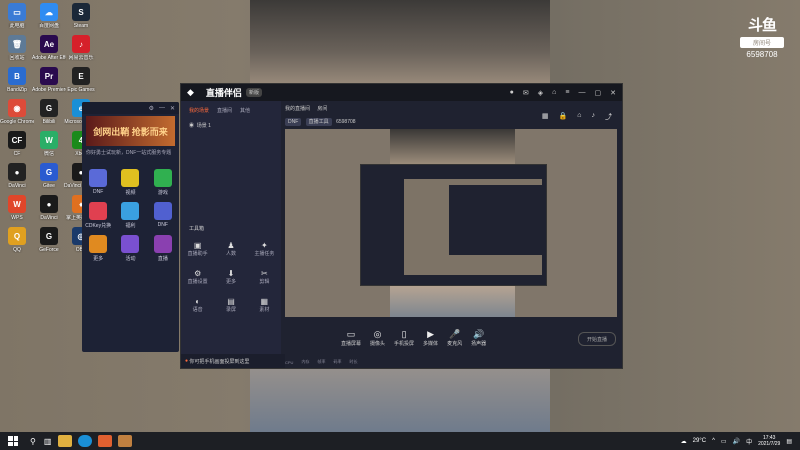 This screenshot has height=450, width=800. I want to click on desktop-icon: G Bilibili, so click(49, 112).